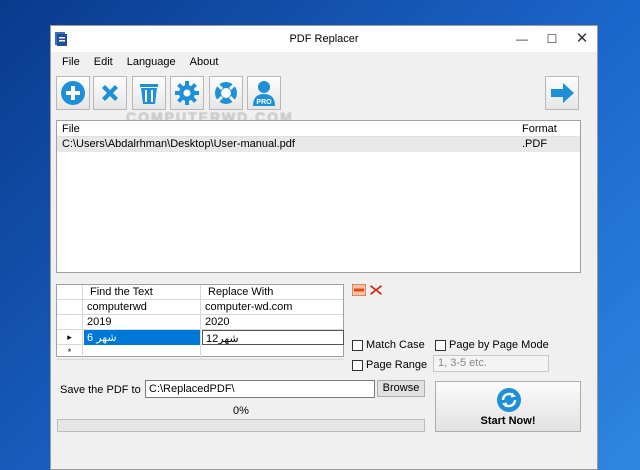 The height and width of the screenshot is (470, 640). I want to click on column-find-text: Find the Text, so click(142, 292).